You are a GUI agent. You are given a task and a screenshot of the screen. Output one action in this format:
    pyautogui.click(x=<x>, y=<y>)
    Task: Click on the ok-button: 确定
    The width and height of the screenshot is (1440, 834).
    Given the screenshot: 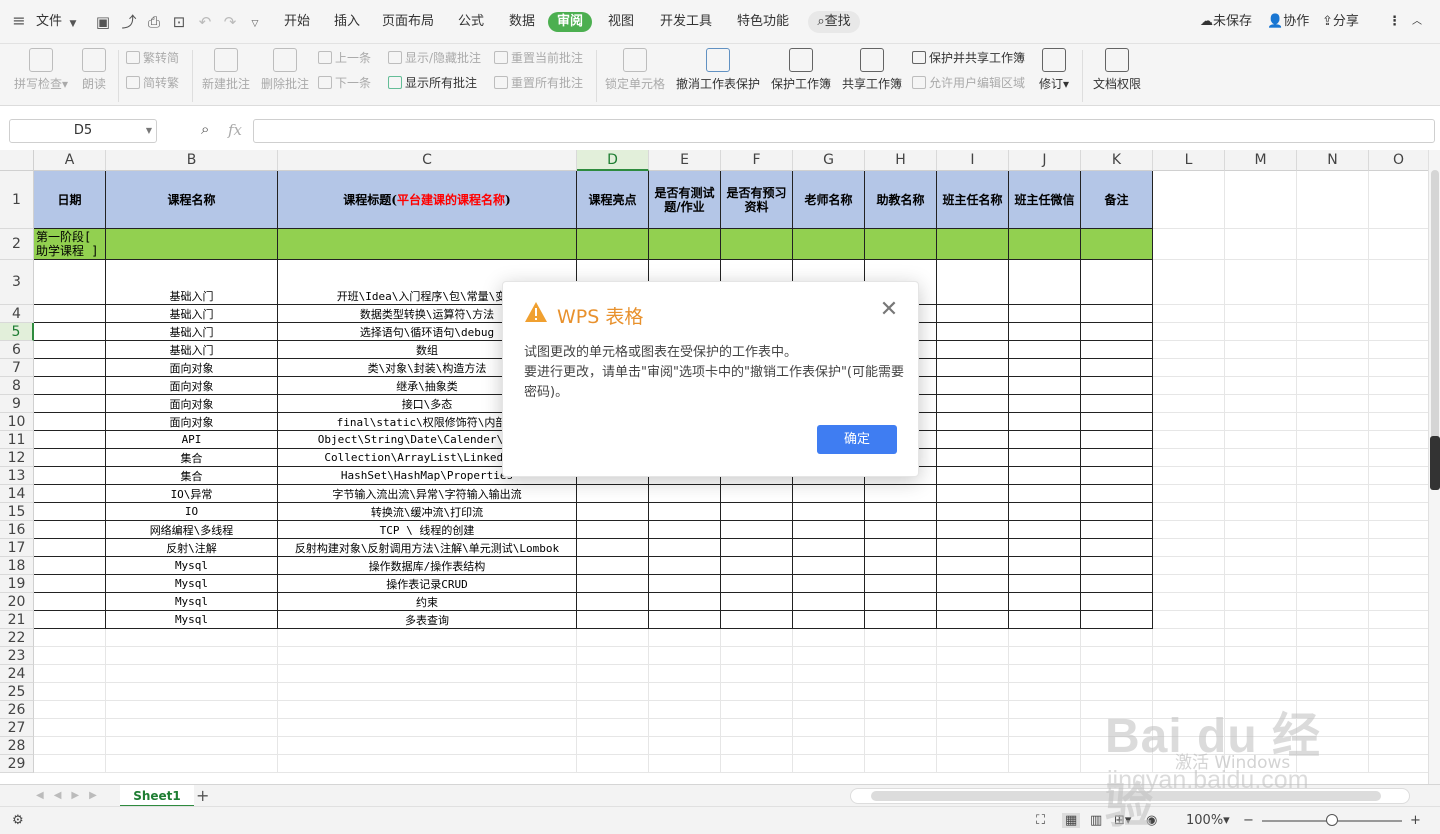 What is the action you would take?
    pyautogui.click(x=857, y=439)
    